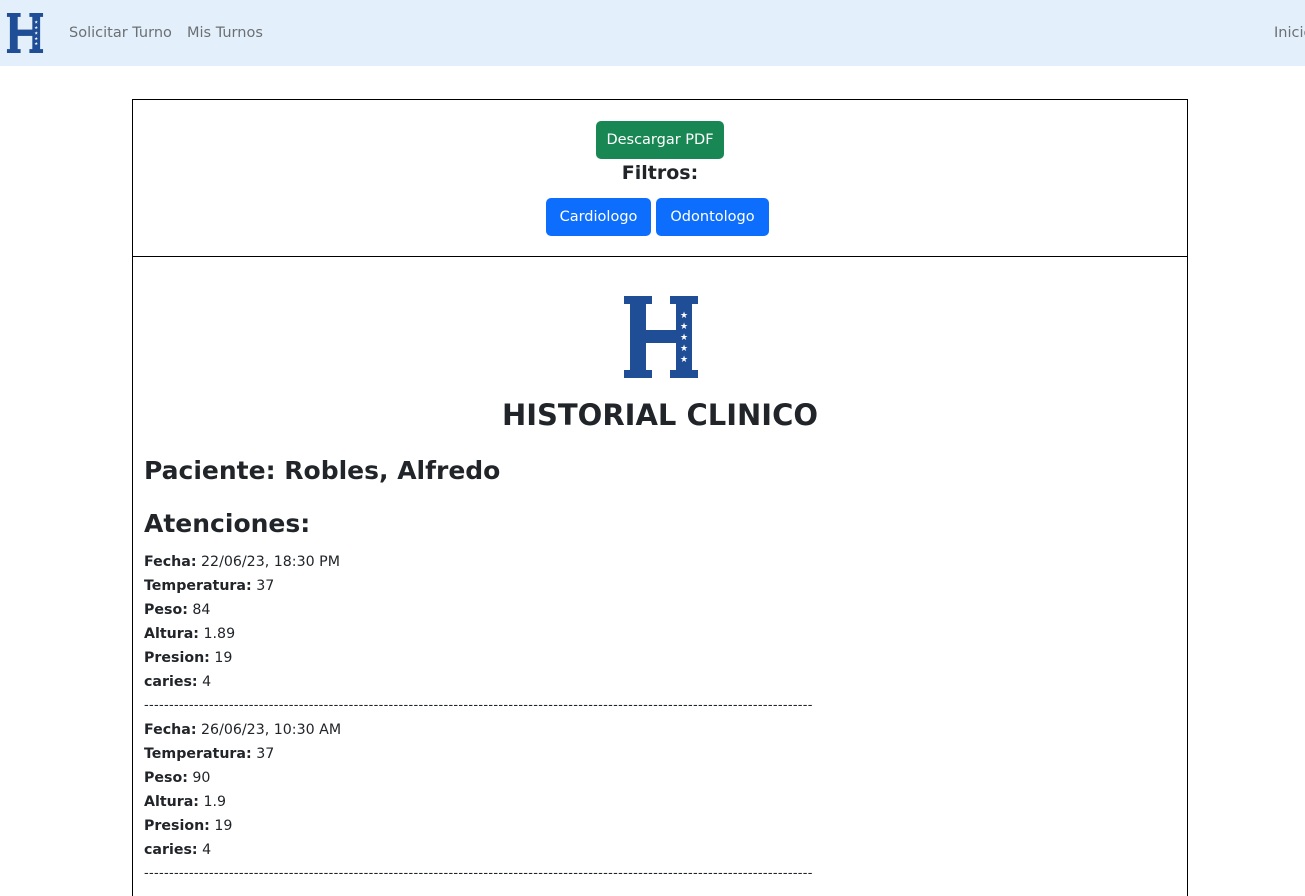  What do you see at coordinates (322, 470) in the screenshot?
I see `patient-name: Paciente: Robles, Alfredo` at bounding box center [322, 470].